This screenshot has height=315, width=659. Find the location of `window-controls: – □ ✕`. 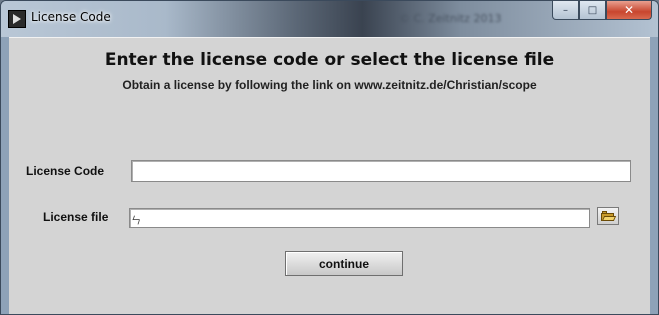

window-controls: – □ ✕ is located at coordinates (602, 11).